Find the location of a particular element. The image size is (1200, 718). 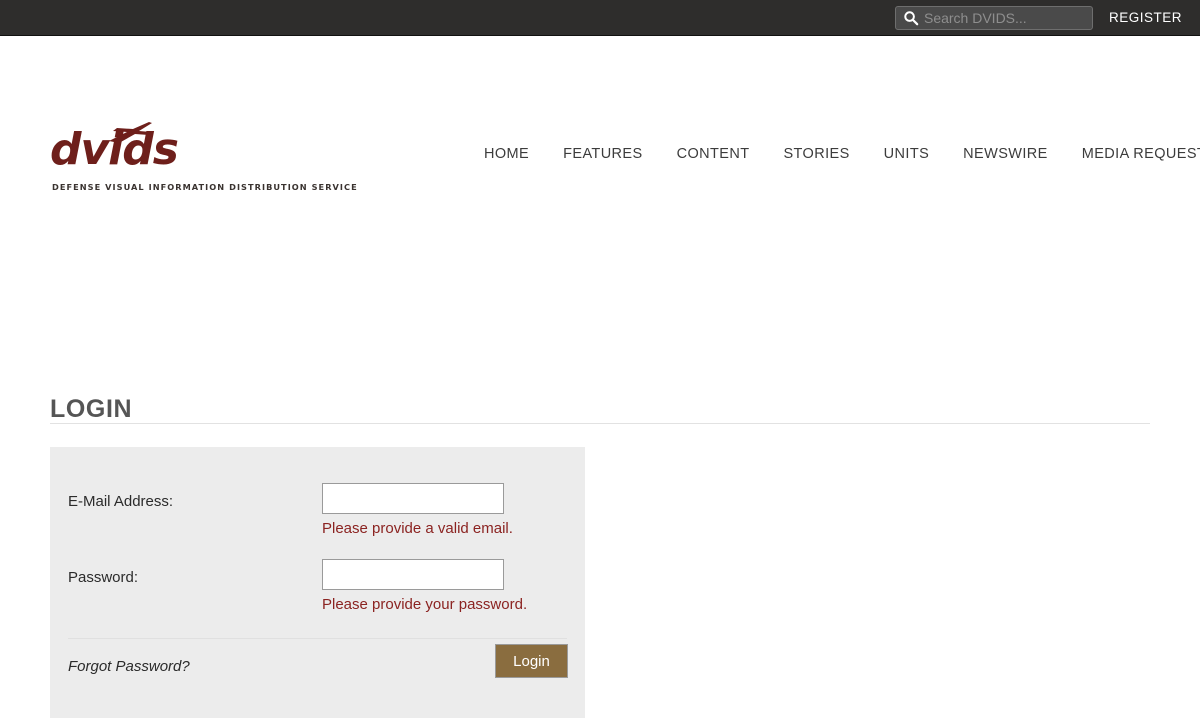

title-divider is located at coordinates (600, 423).